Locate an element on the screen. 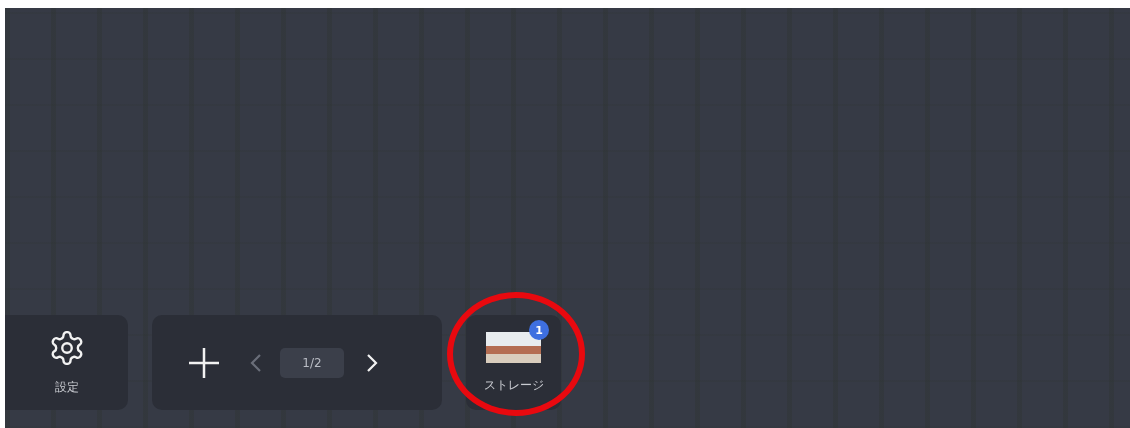 Image resolution: width=1130 pixels, height=428 pixels. chevron-left-icon is located at coordinates (256, 362).